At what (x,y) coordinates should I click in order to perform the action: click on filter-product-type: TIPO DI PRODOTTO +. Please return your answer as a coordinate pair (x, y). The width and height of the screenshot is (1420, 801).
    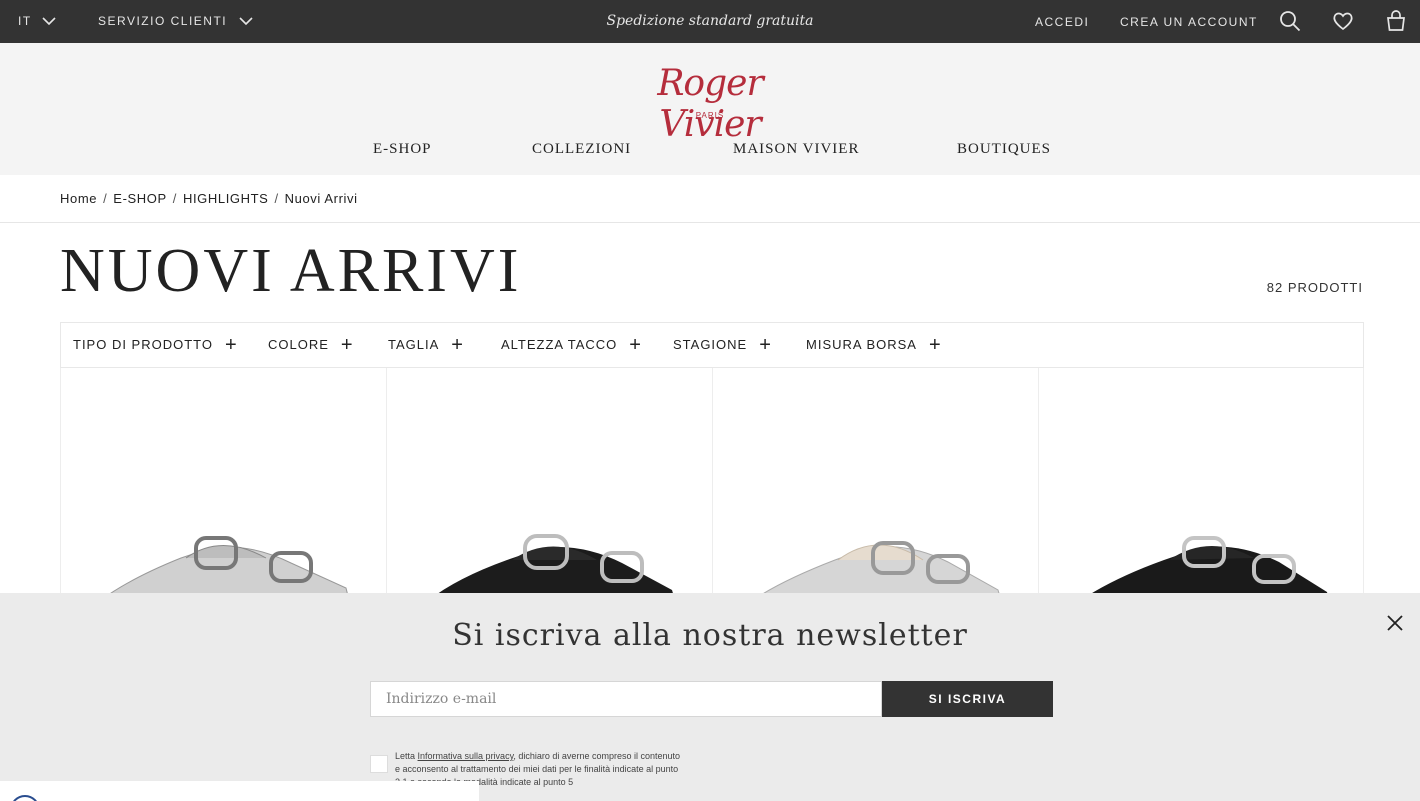
    Looking at the image, I should click on (155, 344).